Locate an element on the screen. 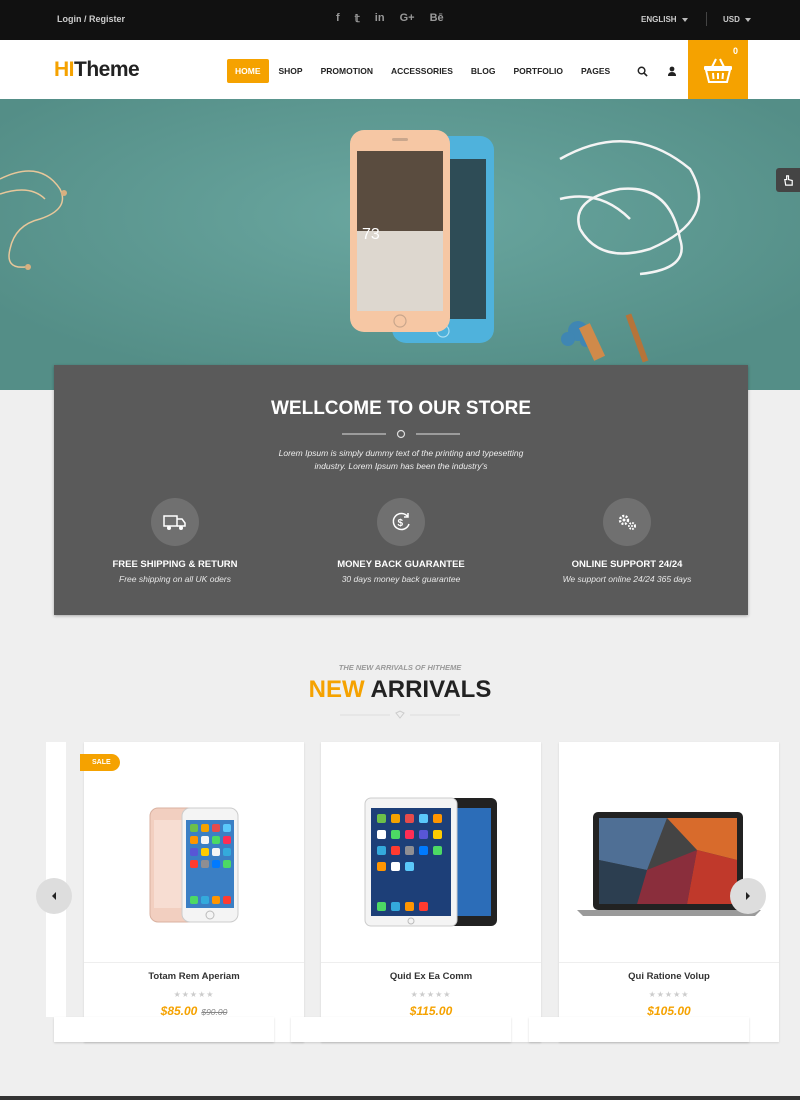  product-price: $115.00 is located at coordinates (431, 1011).